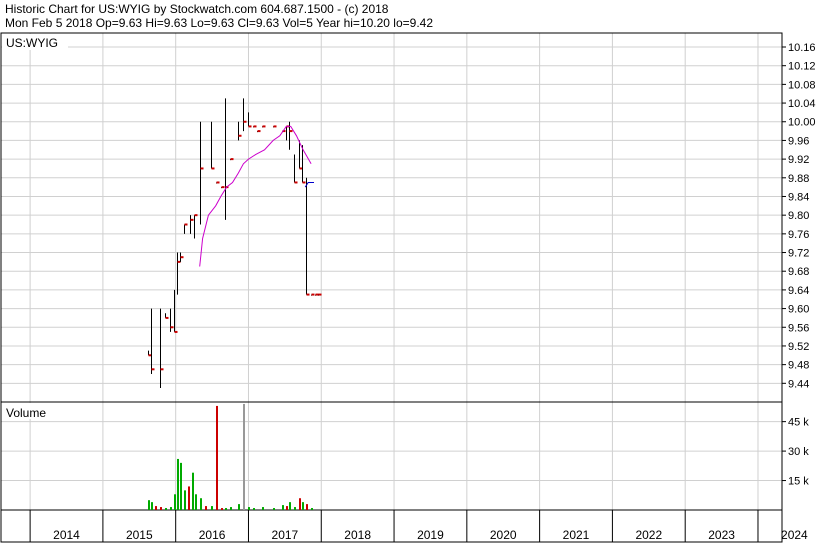  What do you see at coordinates (802, 123) in the screenshot?
I see `price-axis-label: 10.00` at bounding box center [802, 123].